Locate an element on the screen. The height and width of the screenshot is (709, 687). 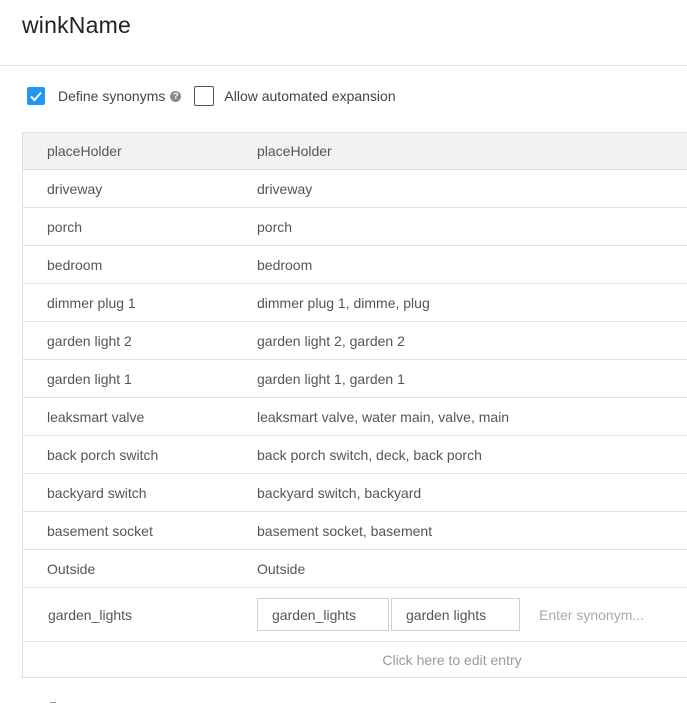
table-row: placeHolder placeHolder is located at coordinates (355, 151).